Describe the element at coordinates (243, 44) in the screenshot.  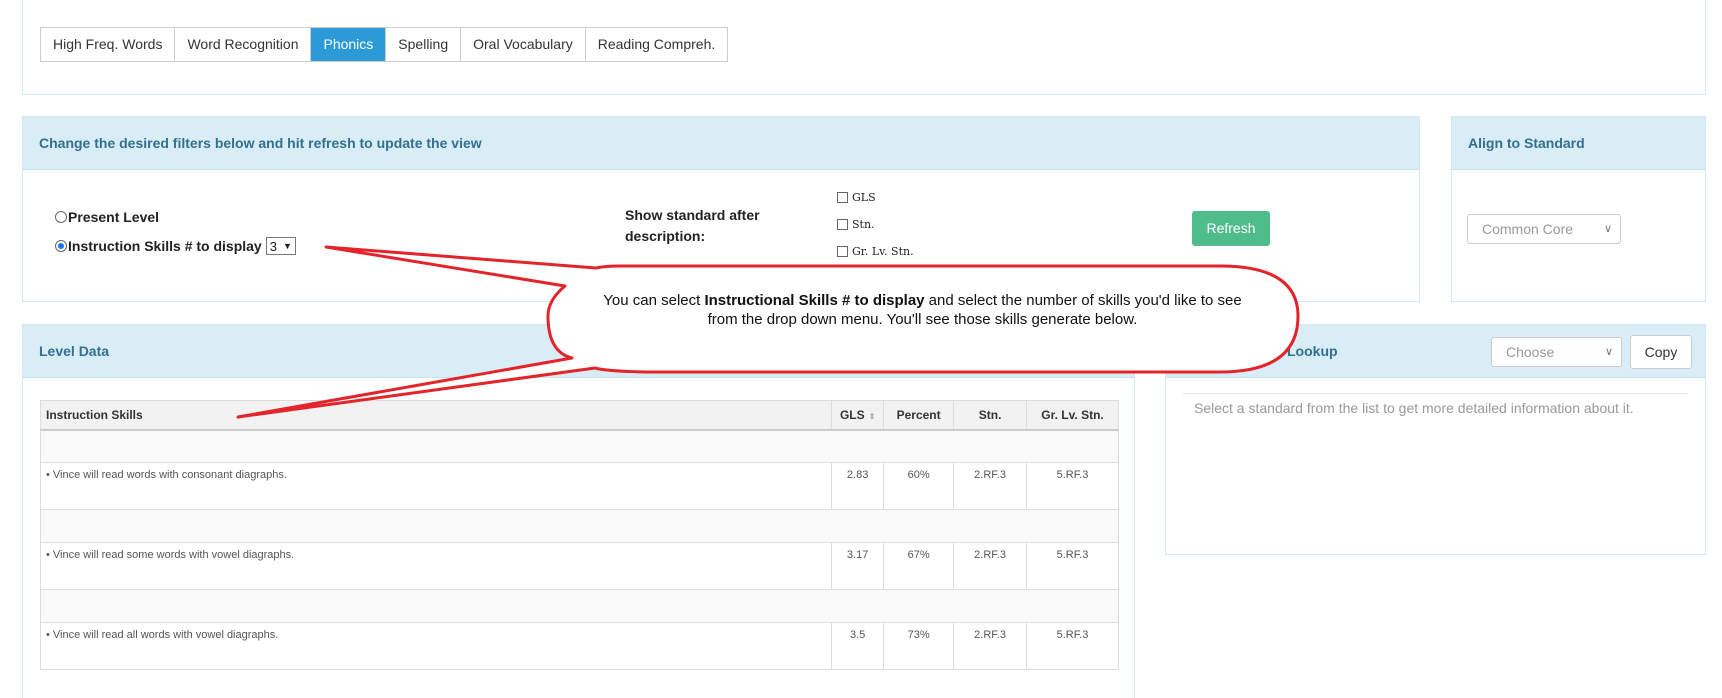
I see `tab-word-recognition: Word Recognition` at that location.